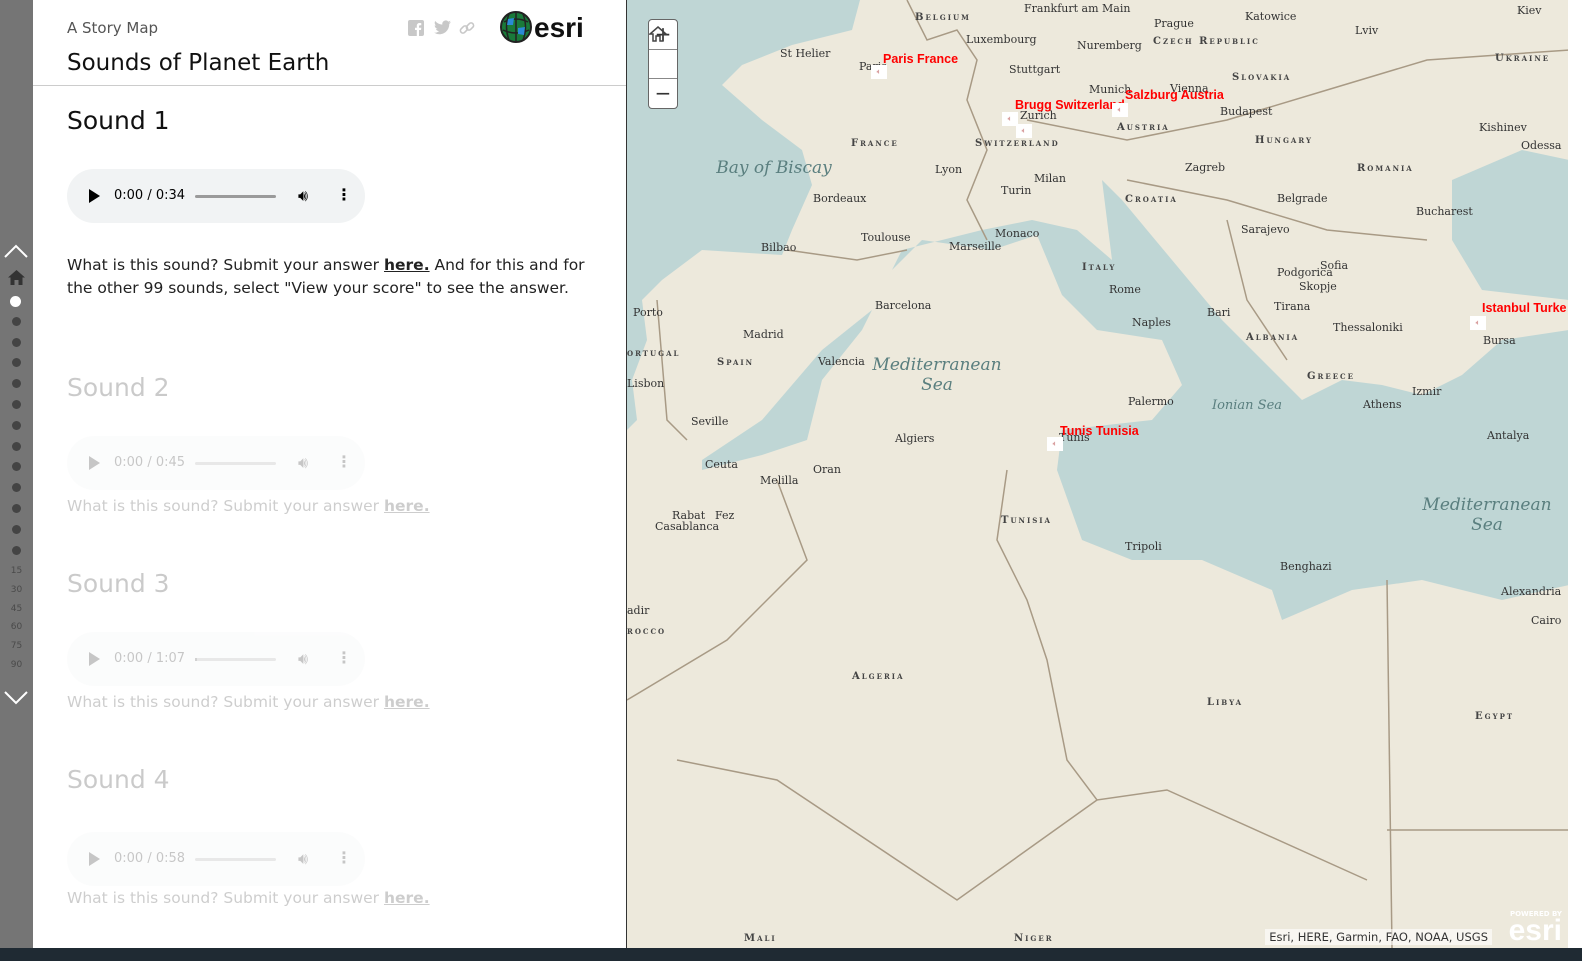 This screenshot has height=961, width=1582. What do you see at coordinates (779, 247) in the screenshot?
I see `city-label: Bilbao` at bounding box center [779, 247].